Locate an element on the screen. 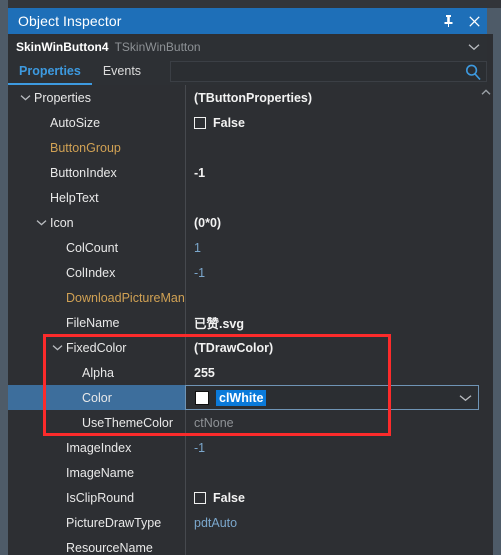  property-value-text: ctNone is located at coordinates (214, 422).